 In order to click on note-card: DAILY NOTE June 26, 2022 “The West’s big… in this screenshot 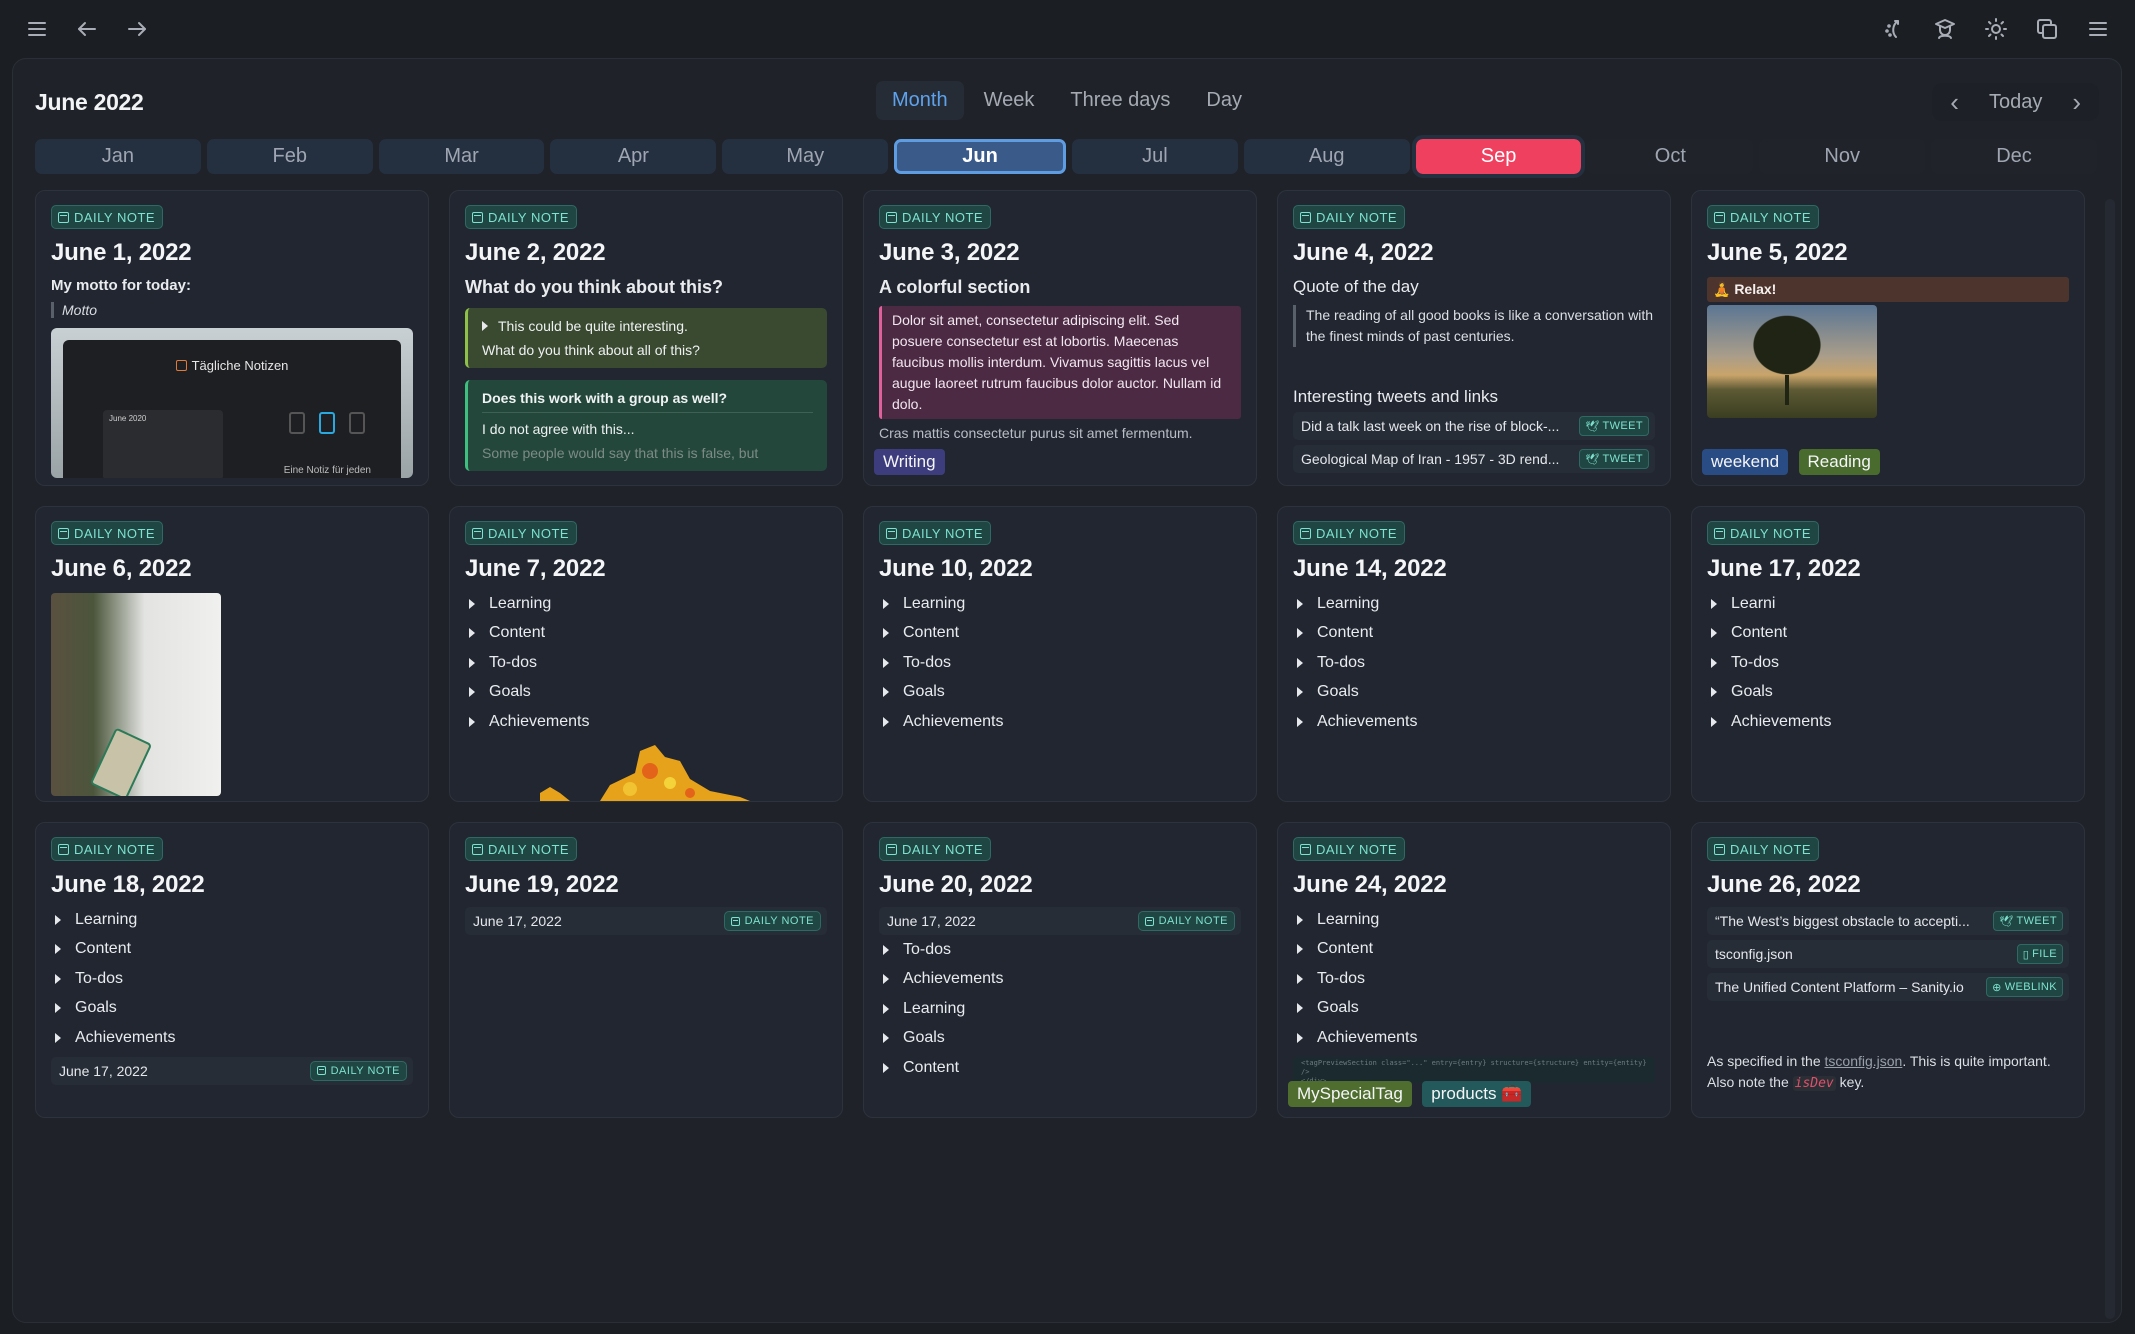, I will do `click(1888, 970)`.